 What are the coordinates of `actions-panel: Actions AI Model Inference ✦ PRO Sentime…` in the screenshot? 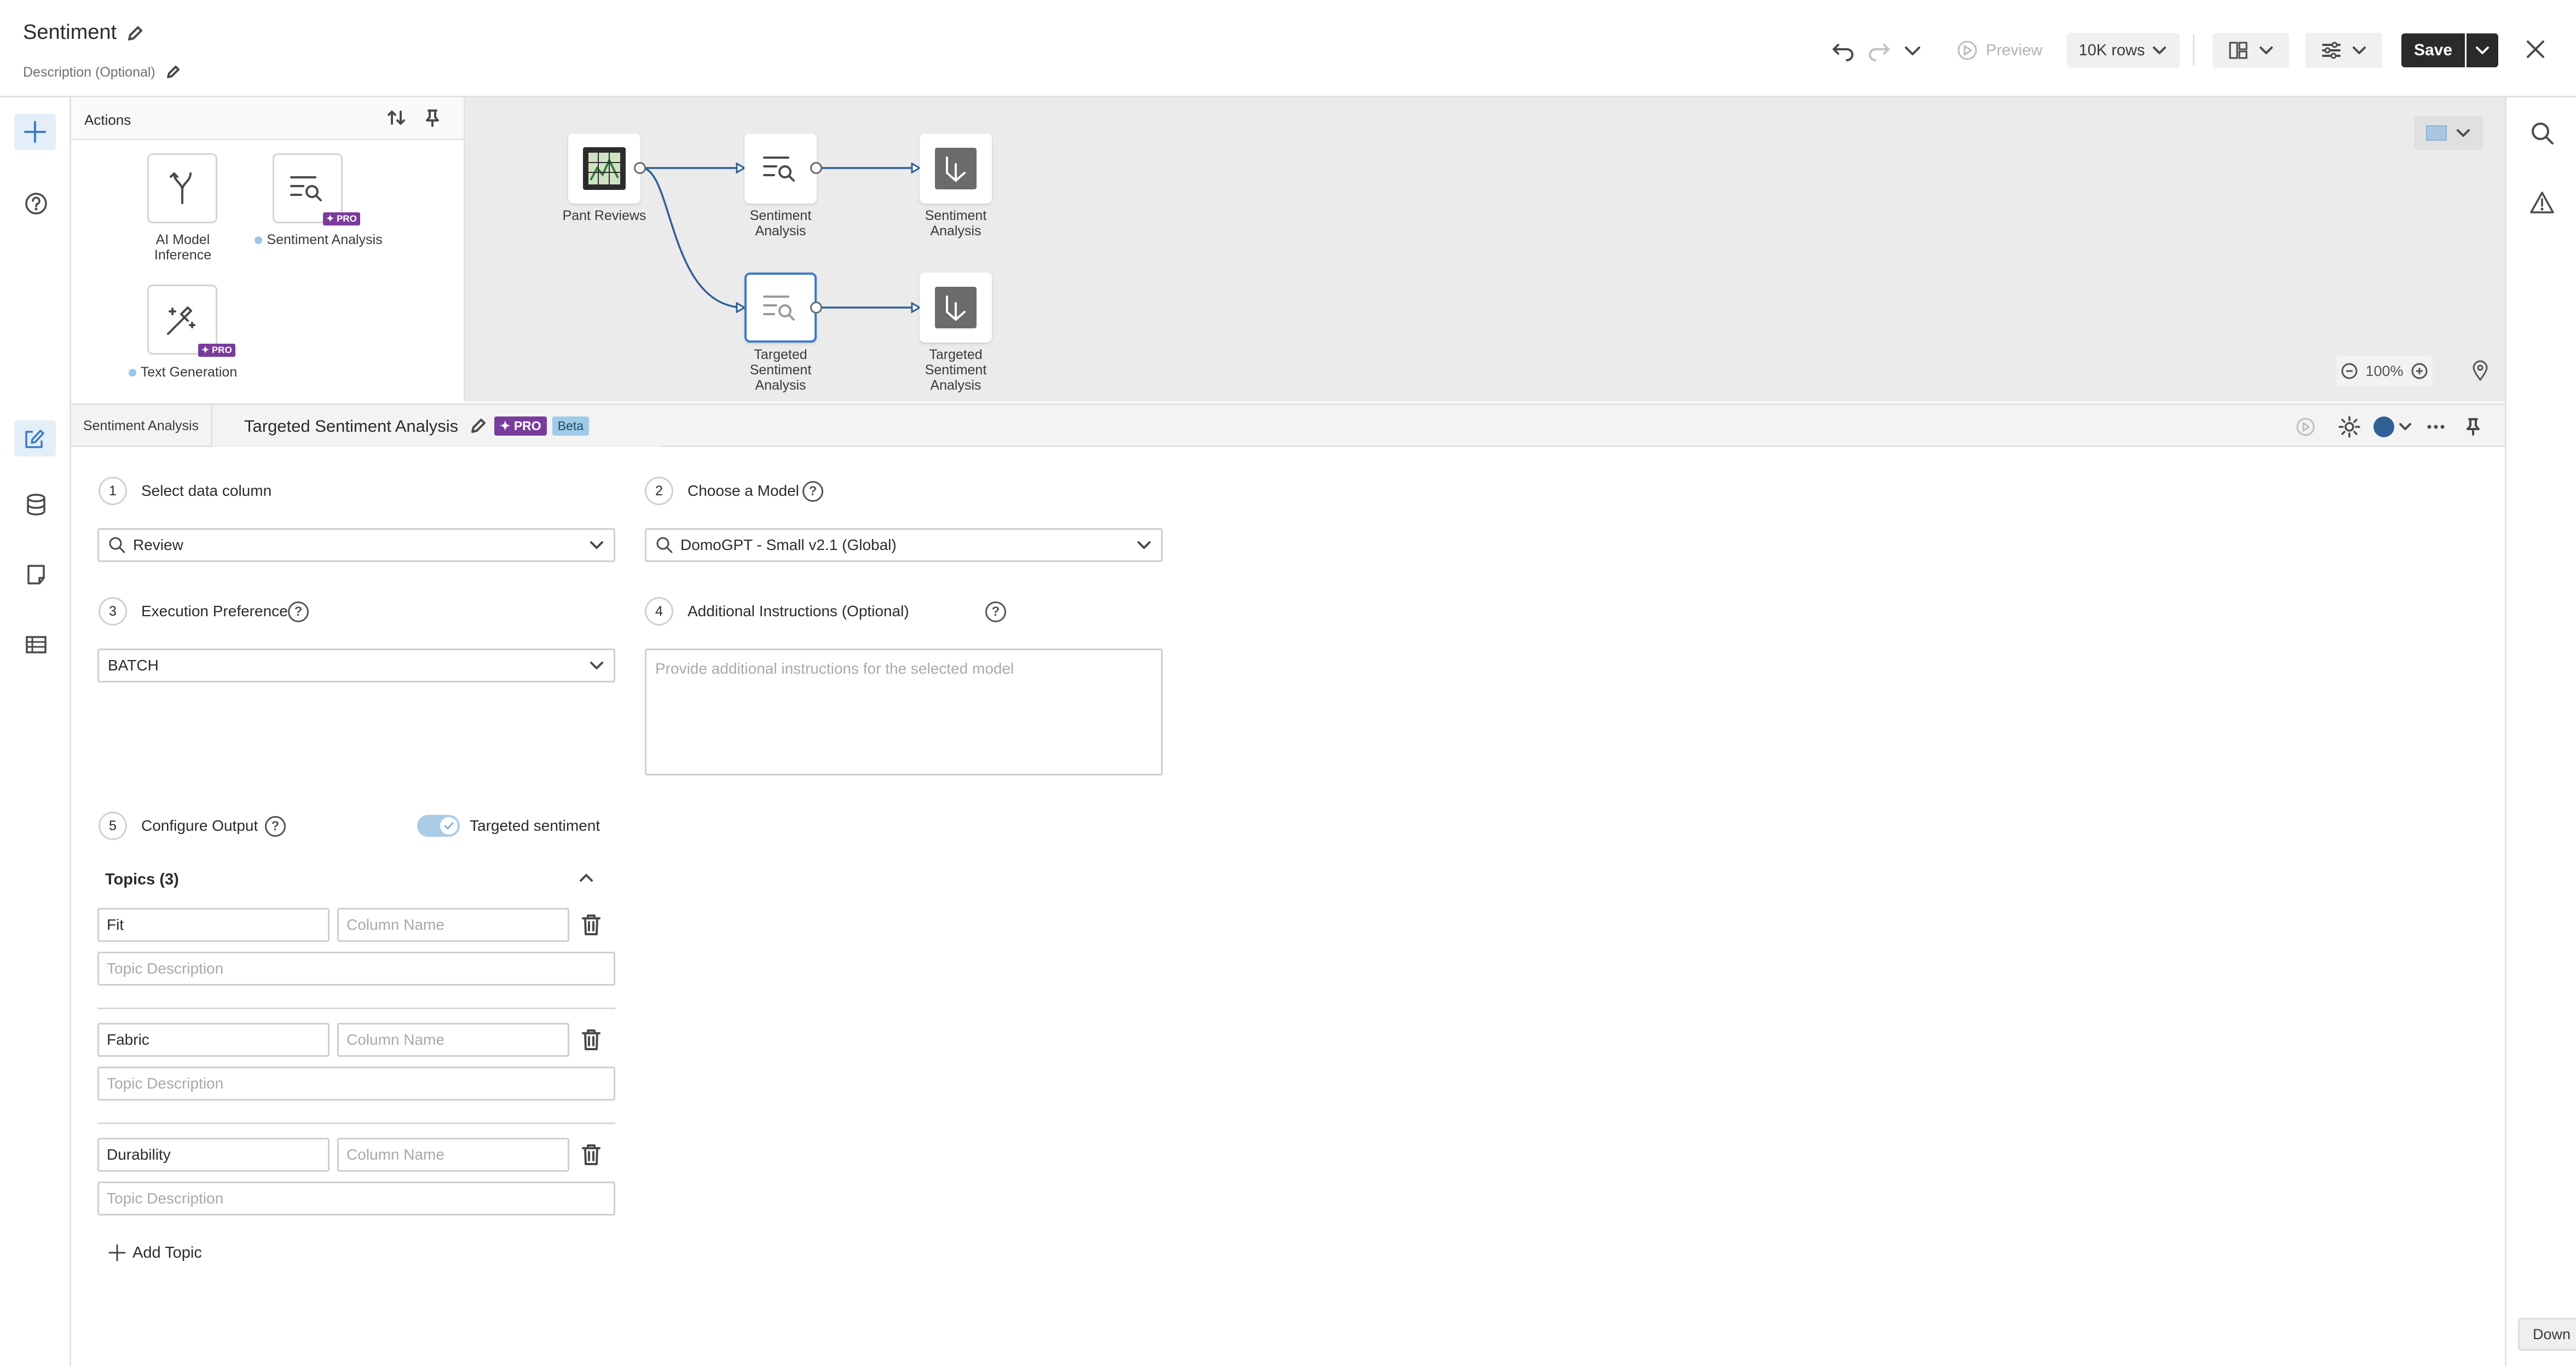 It's located at (268, 250).